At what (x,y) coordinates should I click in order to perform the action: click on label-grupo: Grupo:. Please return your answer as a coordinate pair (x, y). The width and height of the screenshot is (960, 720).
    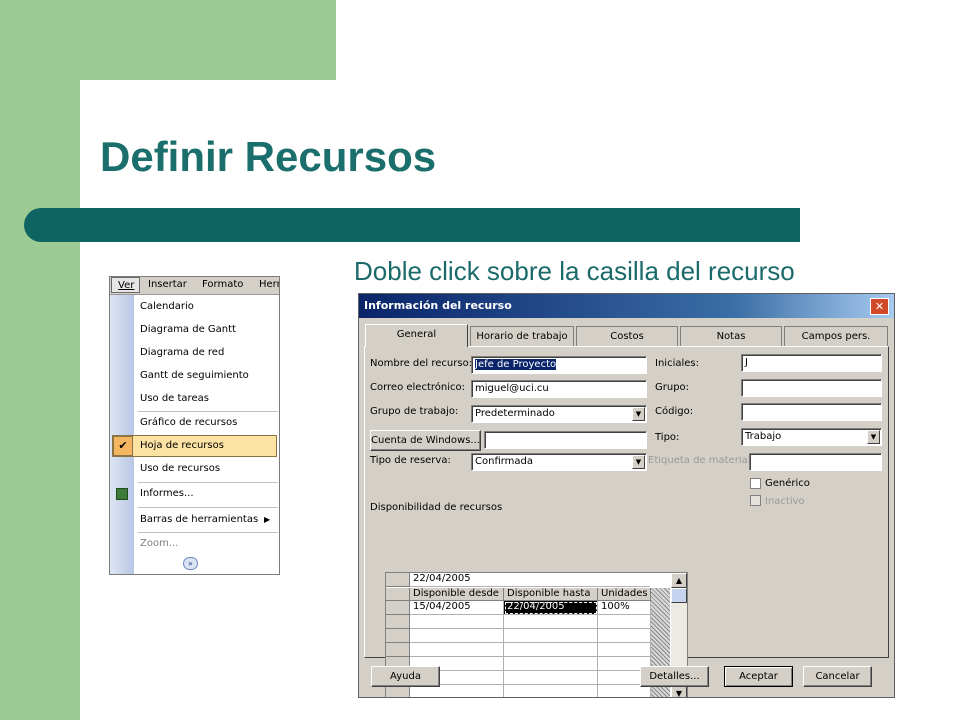
    Looking at the image, I should click on (672, 387).